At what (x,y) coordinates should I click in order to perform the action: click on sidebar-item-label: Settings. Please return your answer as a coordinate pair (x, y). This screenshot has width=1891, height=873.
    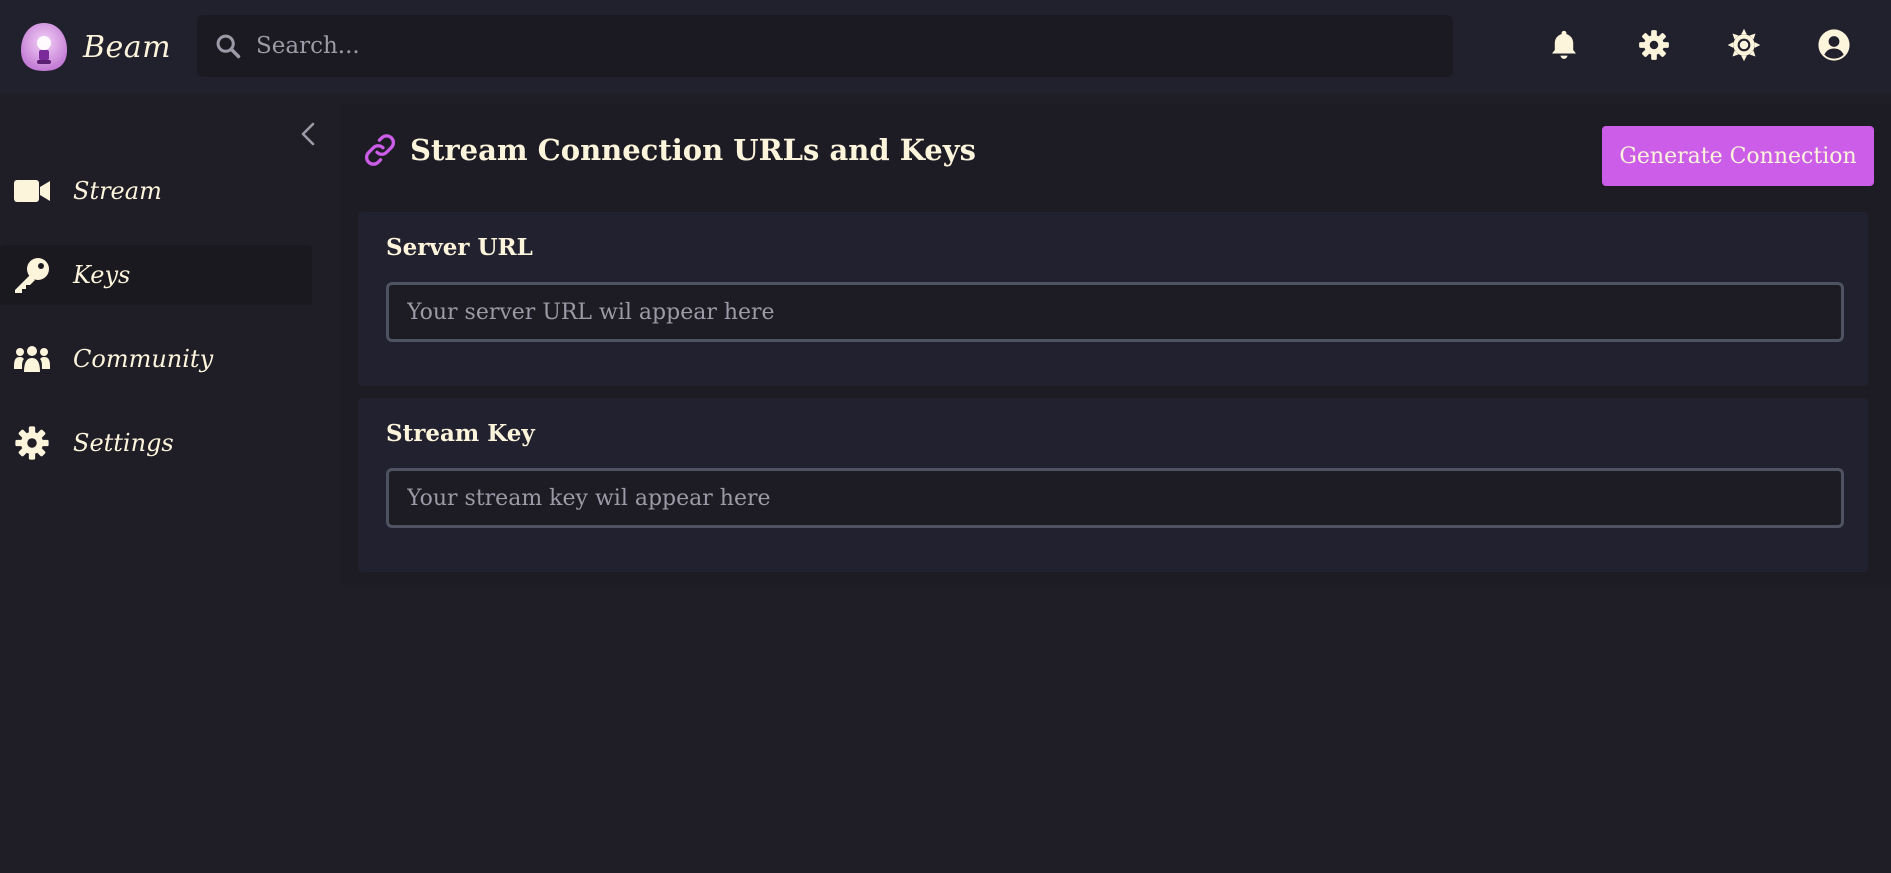
    Looking at the image, I should click on (123, 443).